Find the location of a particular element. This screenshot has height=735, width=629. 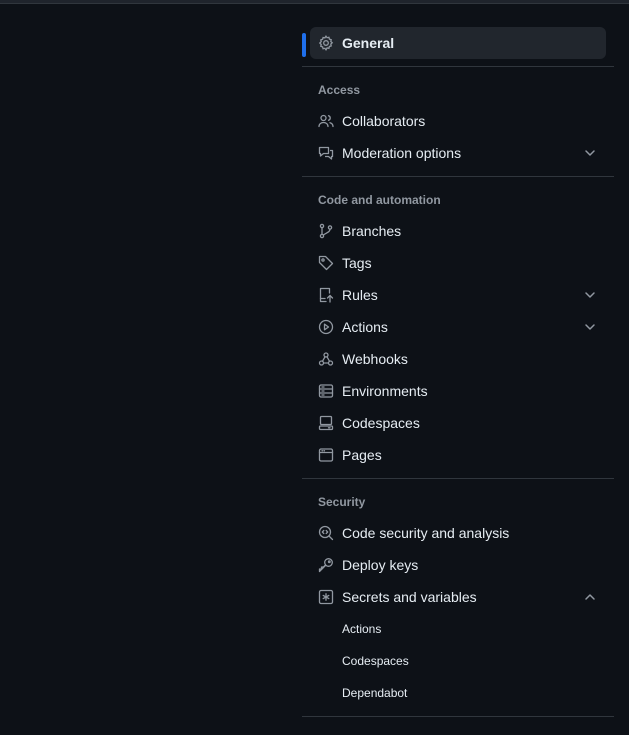

subnav-item-secrets-dependabot: Dependabot is located at coordinates (458, 693).